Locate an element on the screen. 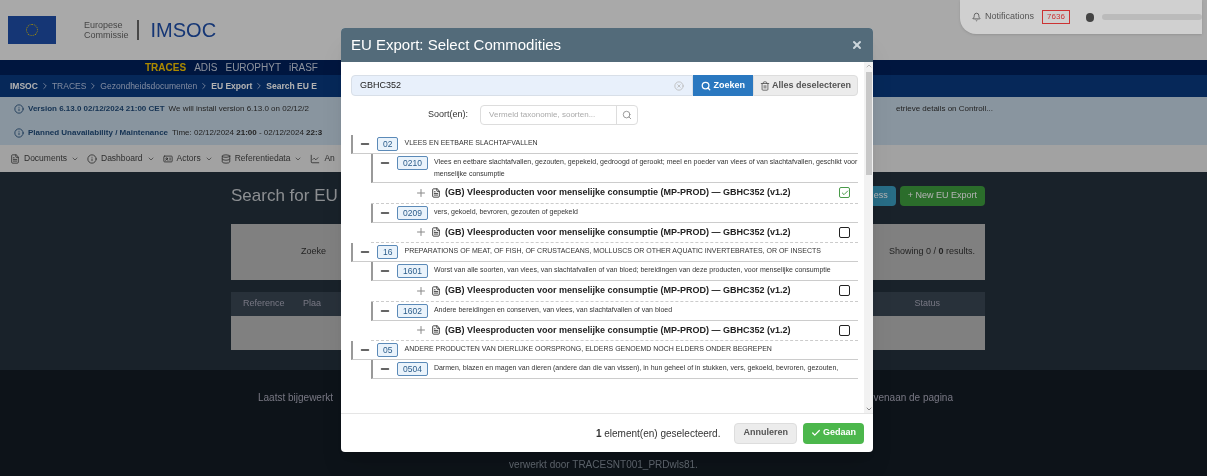 The image size is (1207, 476). code-badge: 1601 is located at coordinates (412, 271).